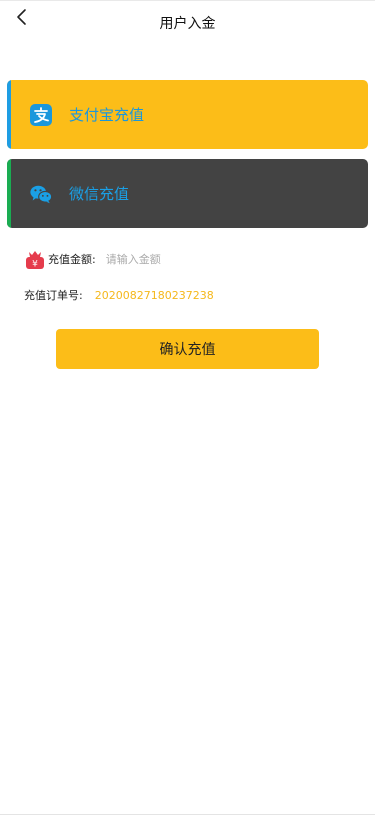  Describe the element at coordinates (35, 259) in the screenshot. I see `money-bag-icon: ¥` at that location.